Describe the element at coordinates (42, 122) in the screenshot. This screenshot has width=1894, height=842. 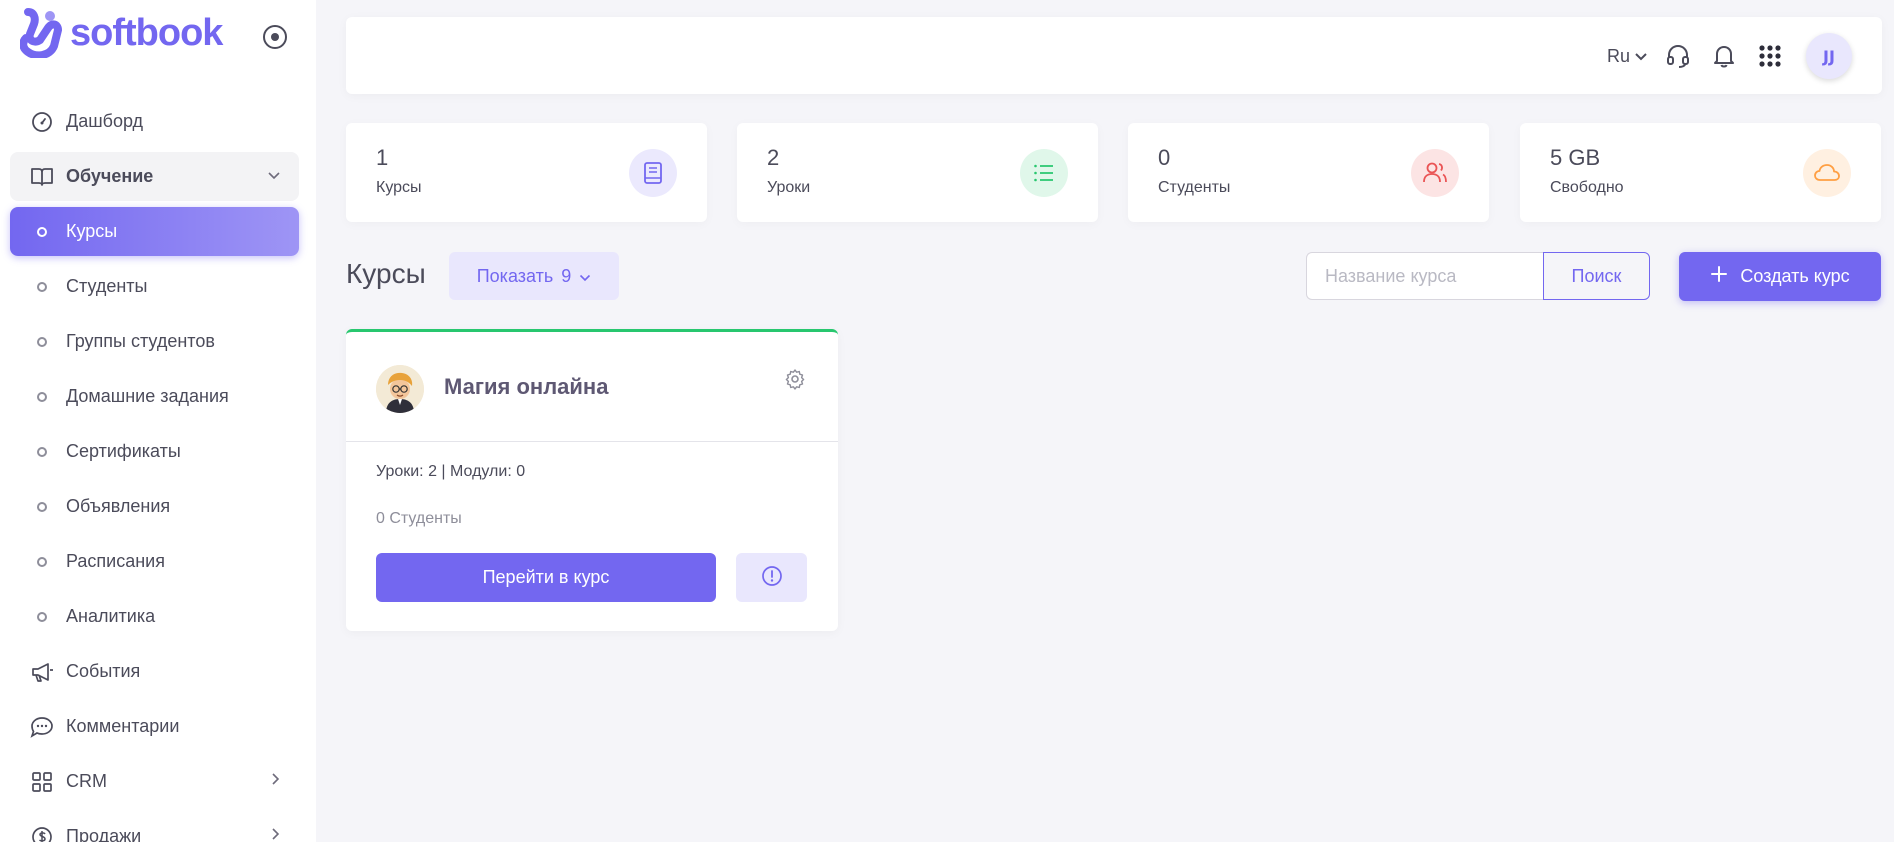
I see `gauge-icon` at that location.